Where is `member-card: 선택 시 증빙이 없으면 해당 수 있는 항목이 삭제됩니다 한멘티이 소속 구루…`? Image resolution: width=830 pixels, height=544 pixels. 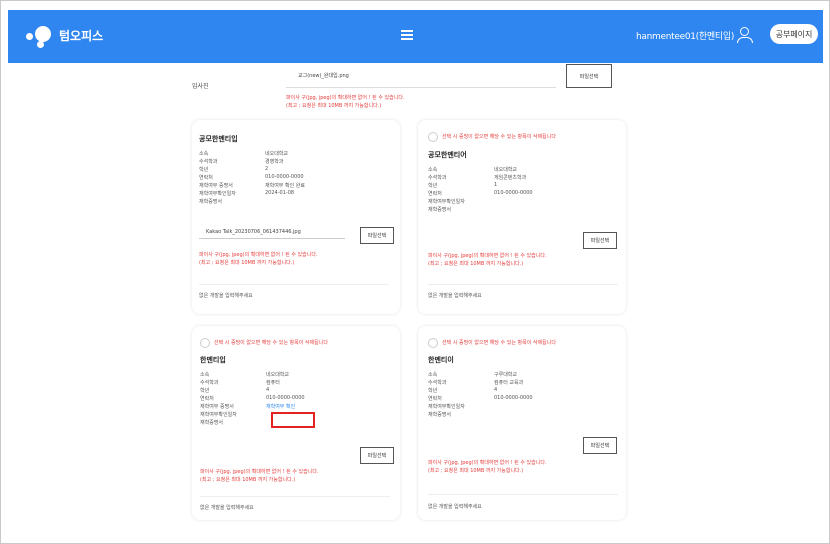
member-card: 선택 시 증빙이 없으면 해당 수 있는 항목이 삭제됩니다 한멘티이 소속 구루… is located at coordinates (522, 423).